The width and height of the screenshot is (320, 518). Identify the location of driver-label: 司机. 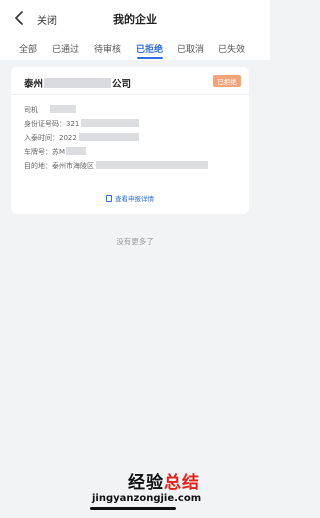
(31, 110).